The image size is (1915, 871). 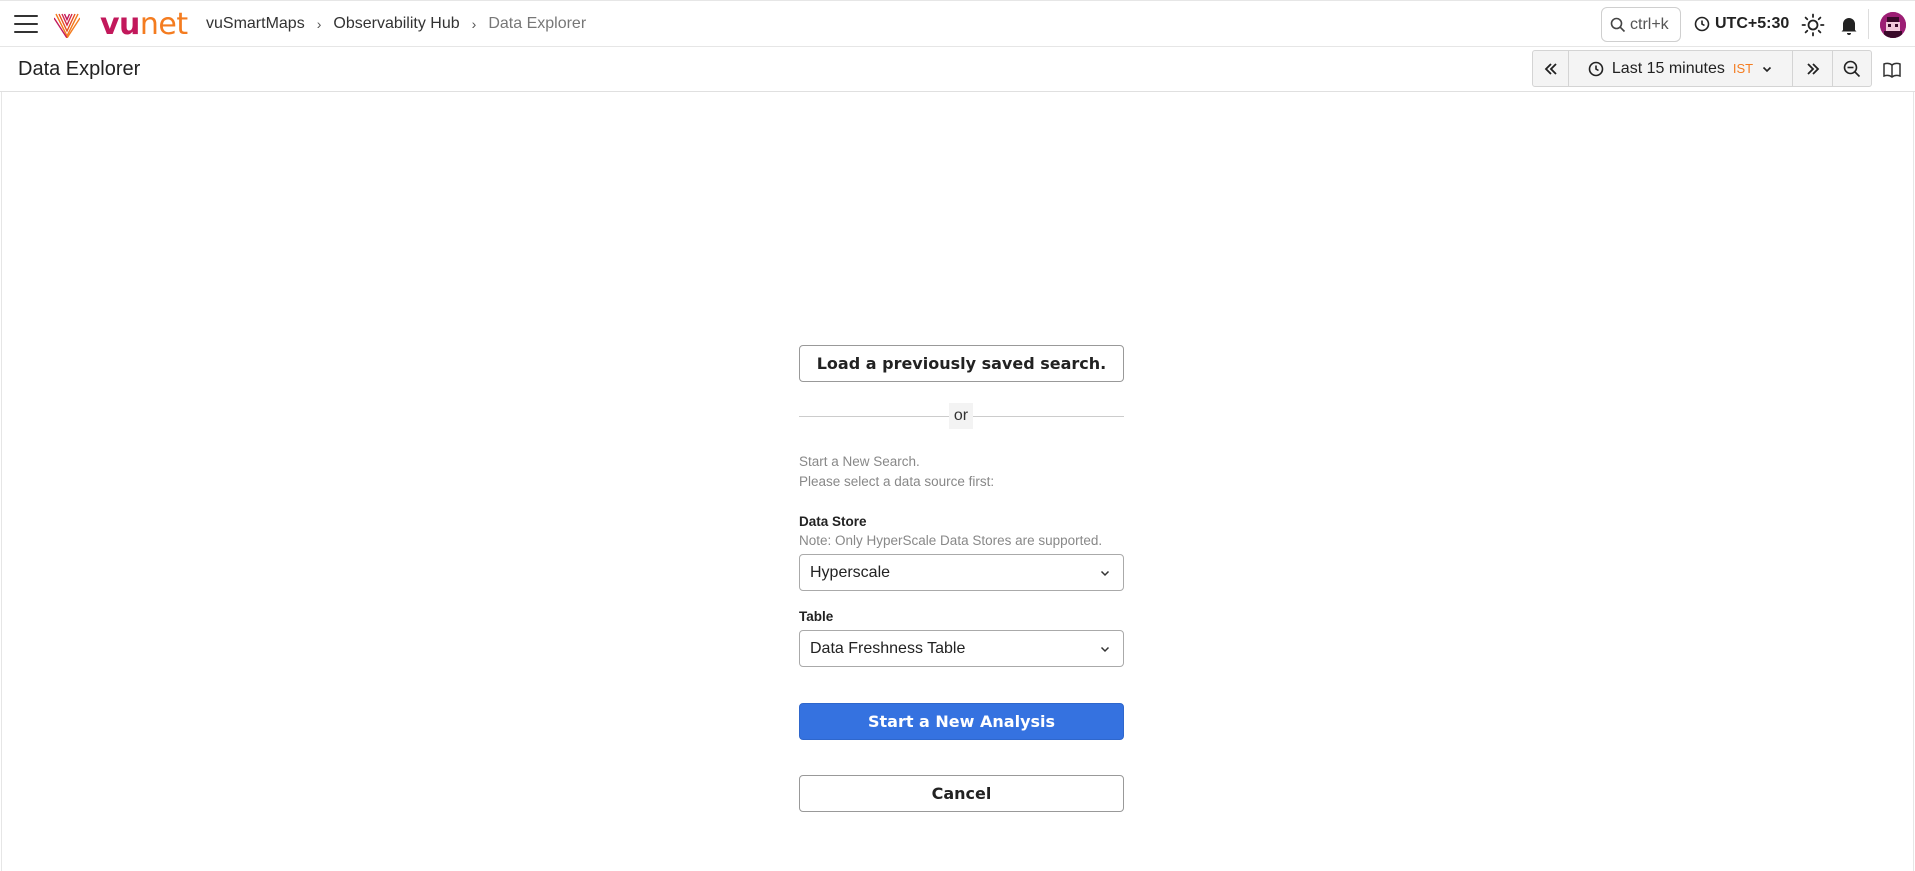 I want to click on chevron-double-right-icon, so click(x=1812, y=68).